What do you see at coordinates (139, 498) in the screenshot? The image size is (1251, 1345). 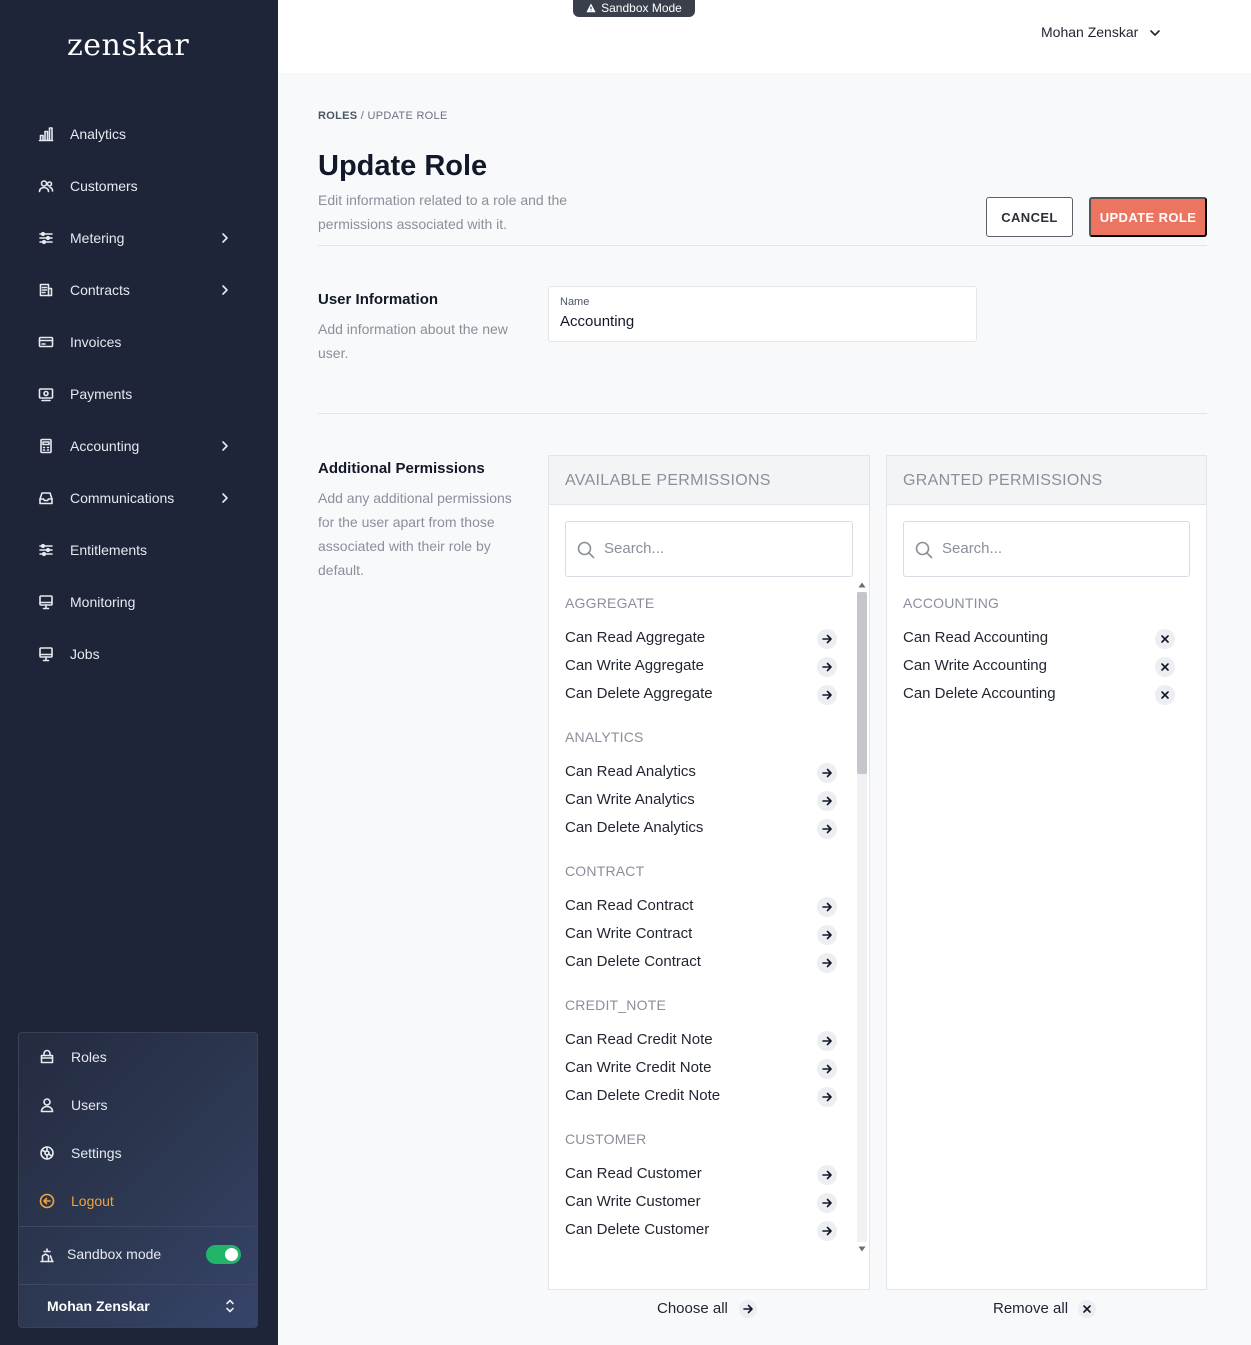 I see `sidebar-item-communications: Communications` at bounding box center [139, 498].